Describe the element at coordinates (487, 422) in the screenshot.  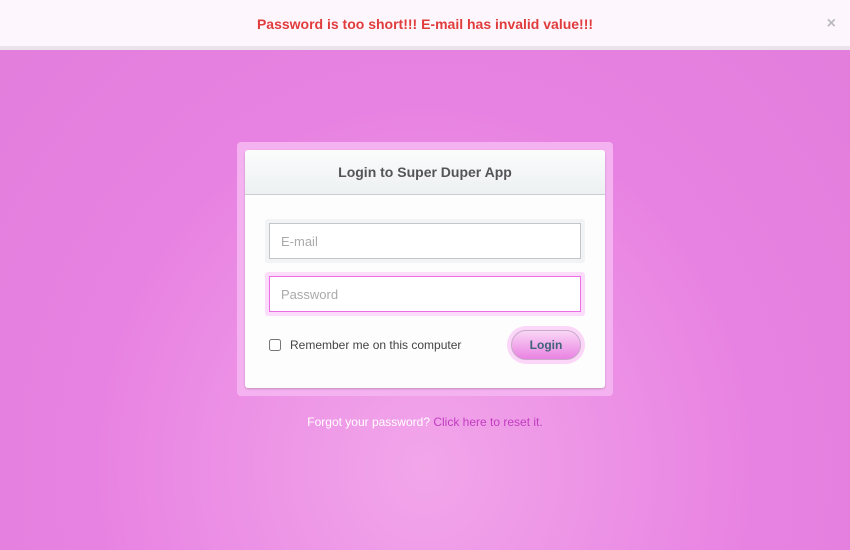
I see `reset-password-link: Click here to reset it.` at that location.